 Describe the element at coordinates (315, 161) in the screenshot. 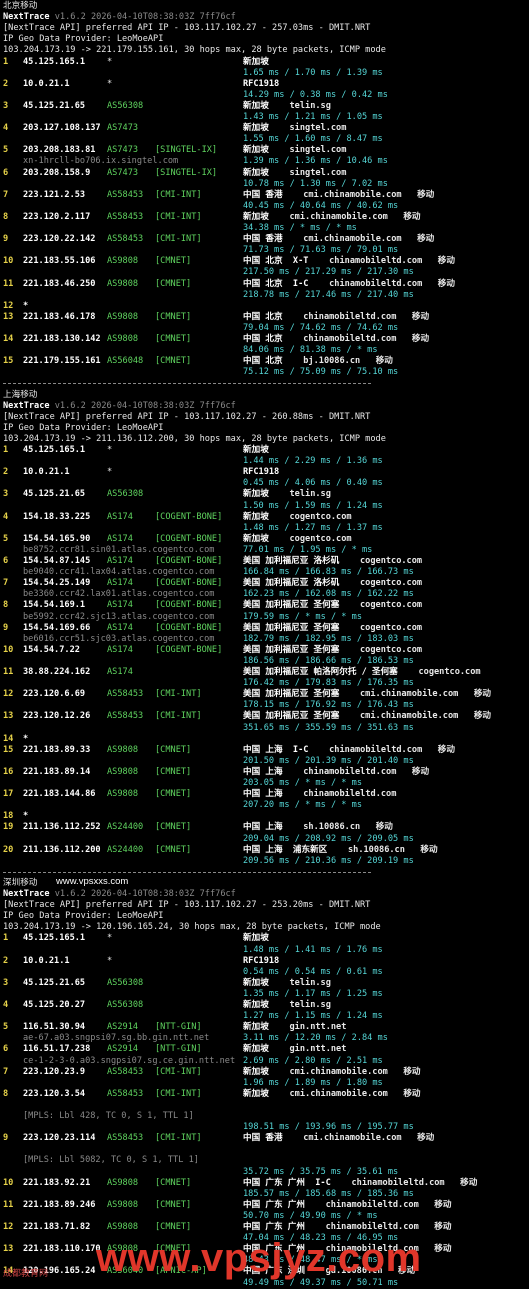

I see `hop-rtt: 1.39 ms / 1.36 ms / 10.46 ms` at that location.